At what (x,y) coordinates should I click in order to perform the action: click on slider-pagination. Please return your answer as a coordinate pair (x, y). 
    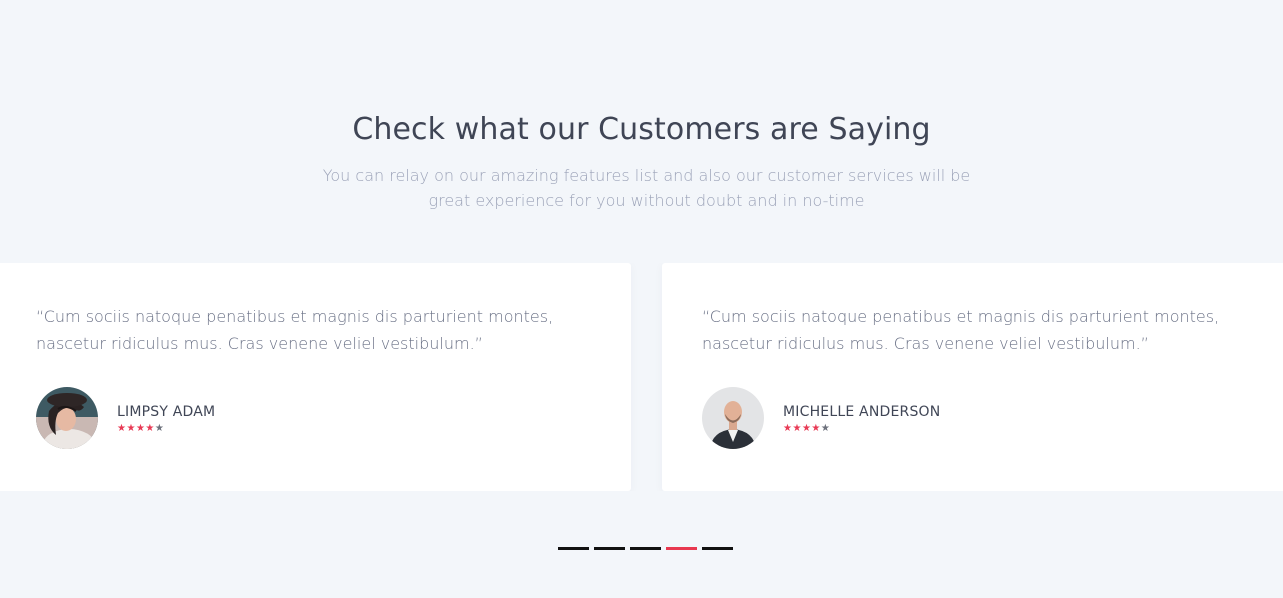
    Looking at the image, I should click on (648, 549).